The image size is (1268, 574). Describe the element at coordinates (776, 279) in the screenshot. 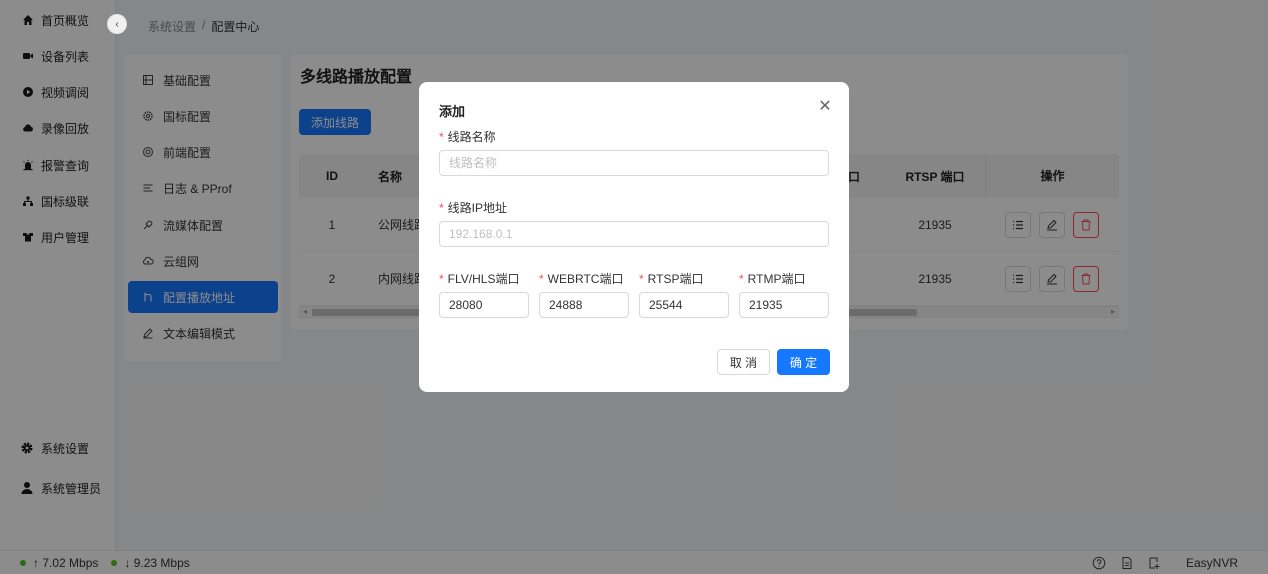

I see `rtmp-port-label-text: RTMP端口` at that location.